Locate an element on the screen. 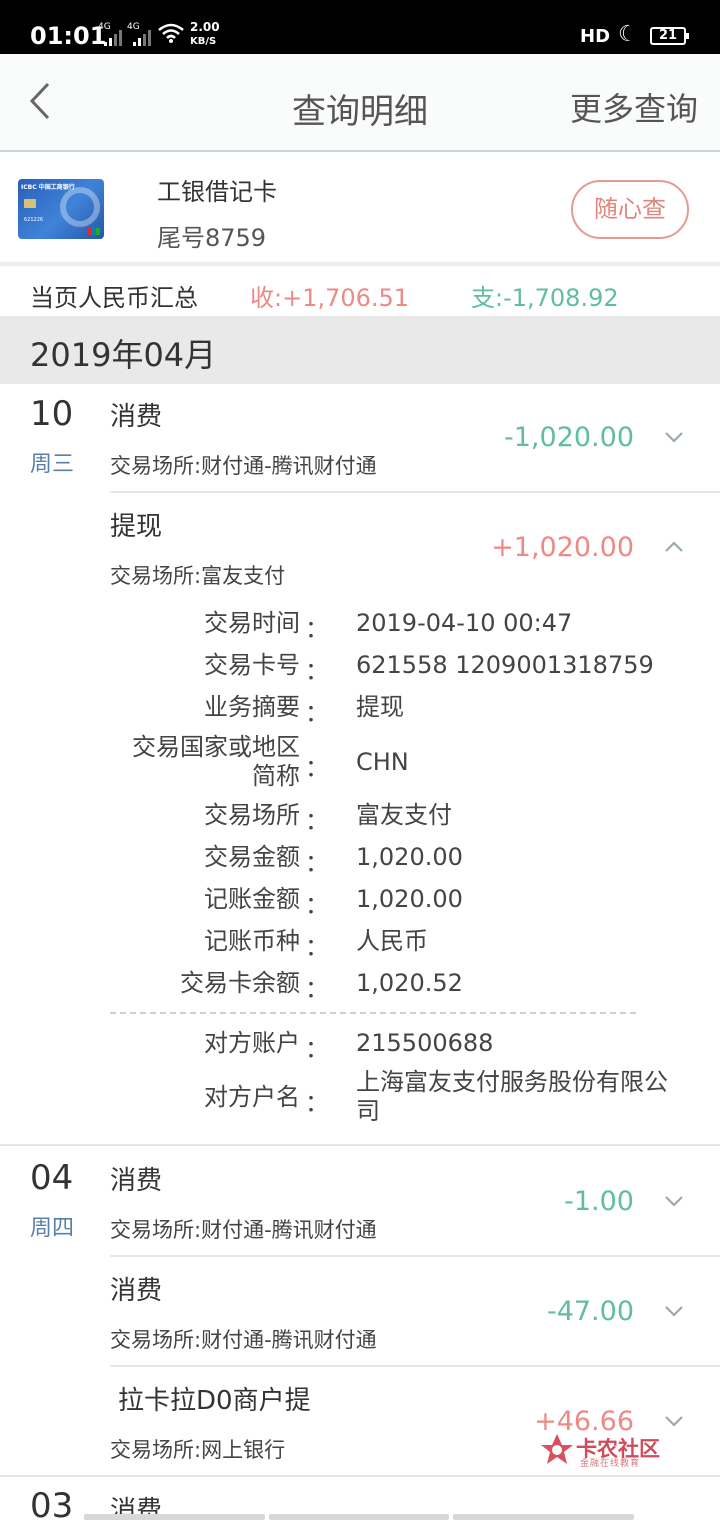 The image size is (720, 1520). detail-value: 提现 is located at coordinates (380, 707).